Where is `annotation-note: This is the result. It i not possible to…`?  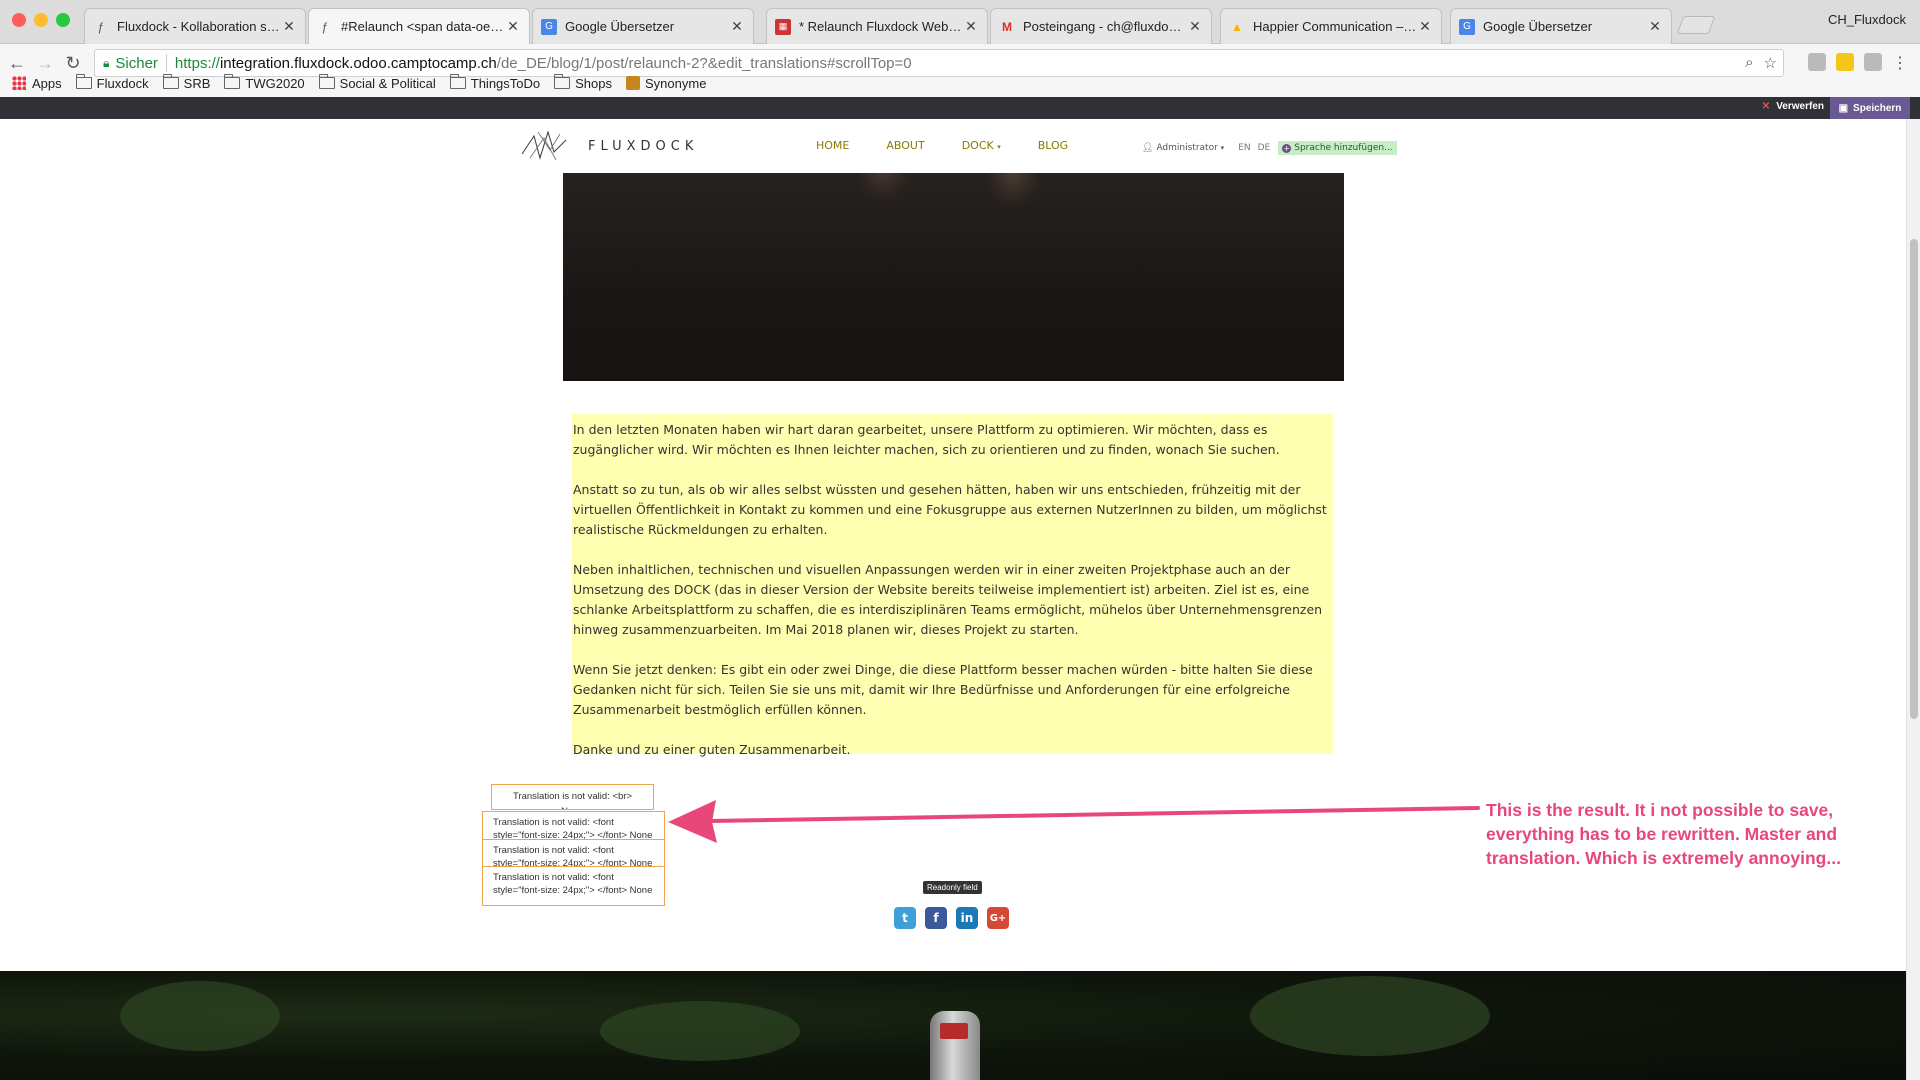 annotation-note: This is the result. It i not possible to… is located at coordinates (1663, 834).